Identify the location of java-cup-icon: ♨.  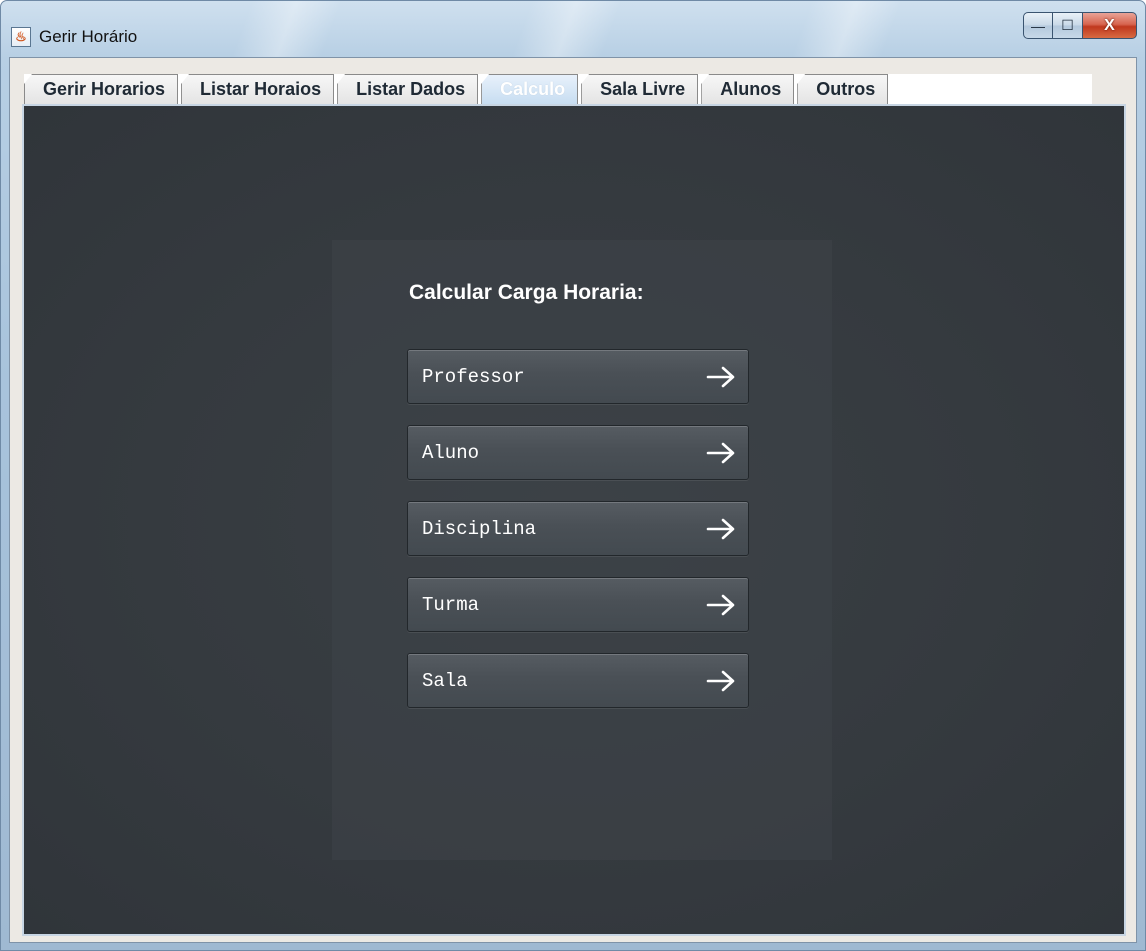
(21, 37).